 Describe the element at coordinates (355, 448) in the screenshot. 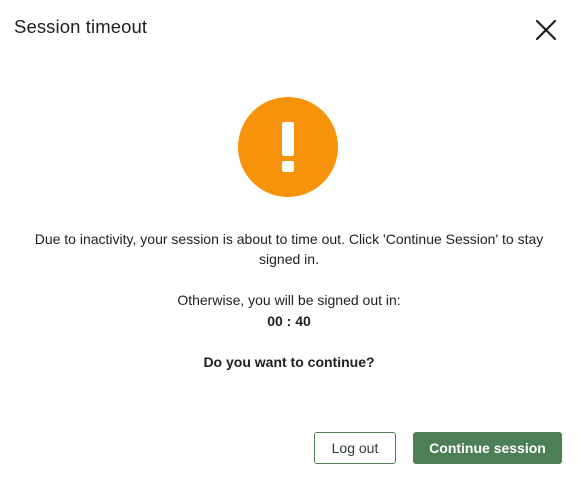

I see `log-out-button: Log out` at that location.